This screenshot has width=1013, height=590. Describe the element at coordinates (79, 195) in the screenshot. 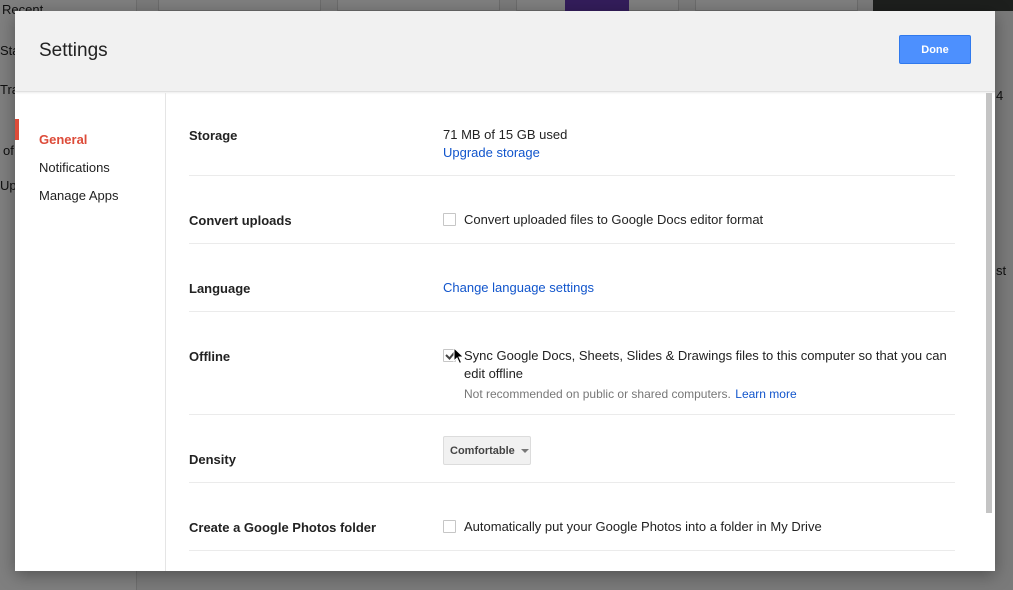

I see `sidebar-item-manage-apps: Manage Apps` at that location.